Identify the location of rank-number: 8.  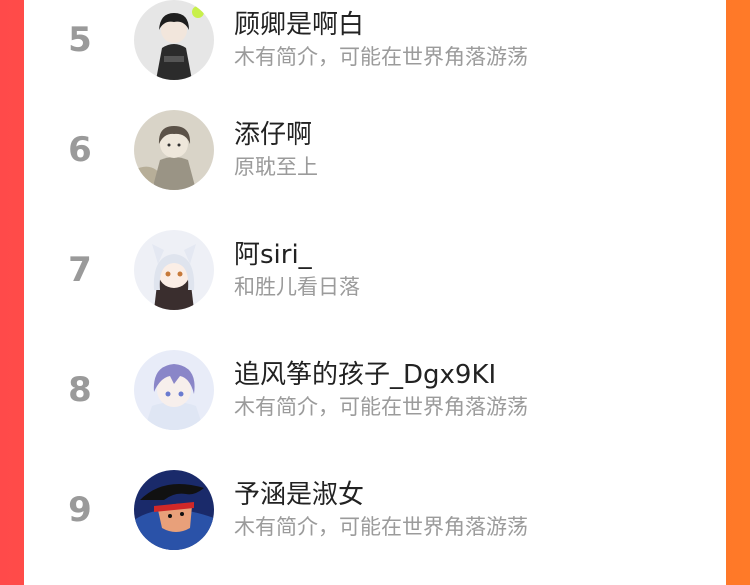
(80, 390).